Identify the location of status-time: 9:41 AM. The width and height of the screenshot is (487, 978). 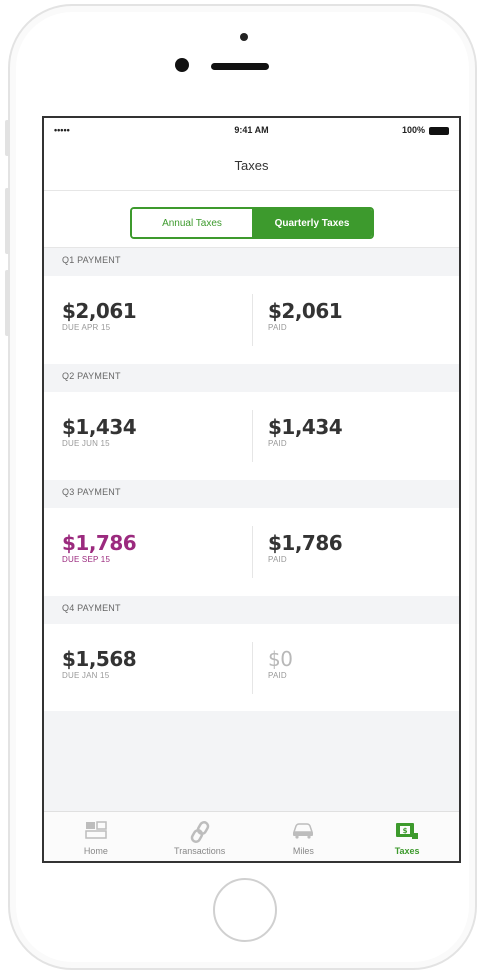
(251, 130).